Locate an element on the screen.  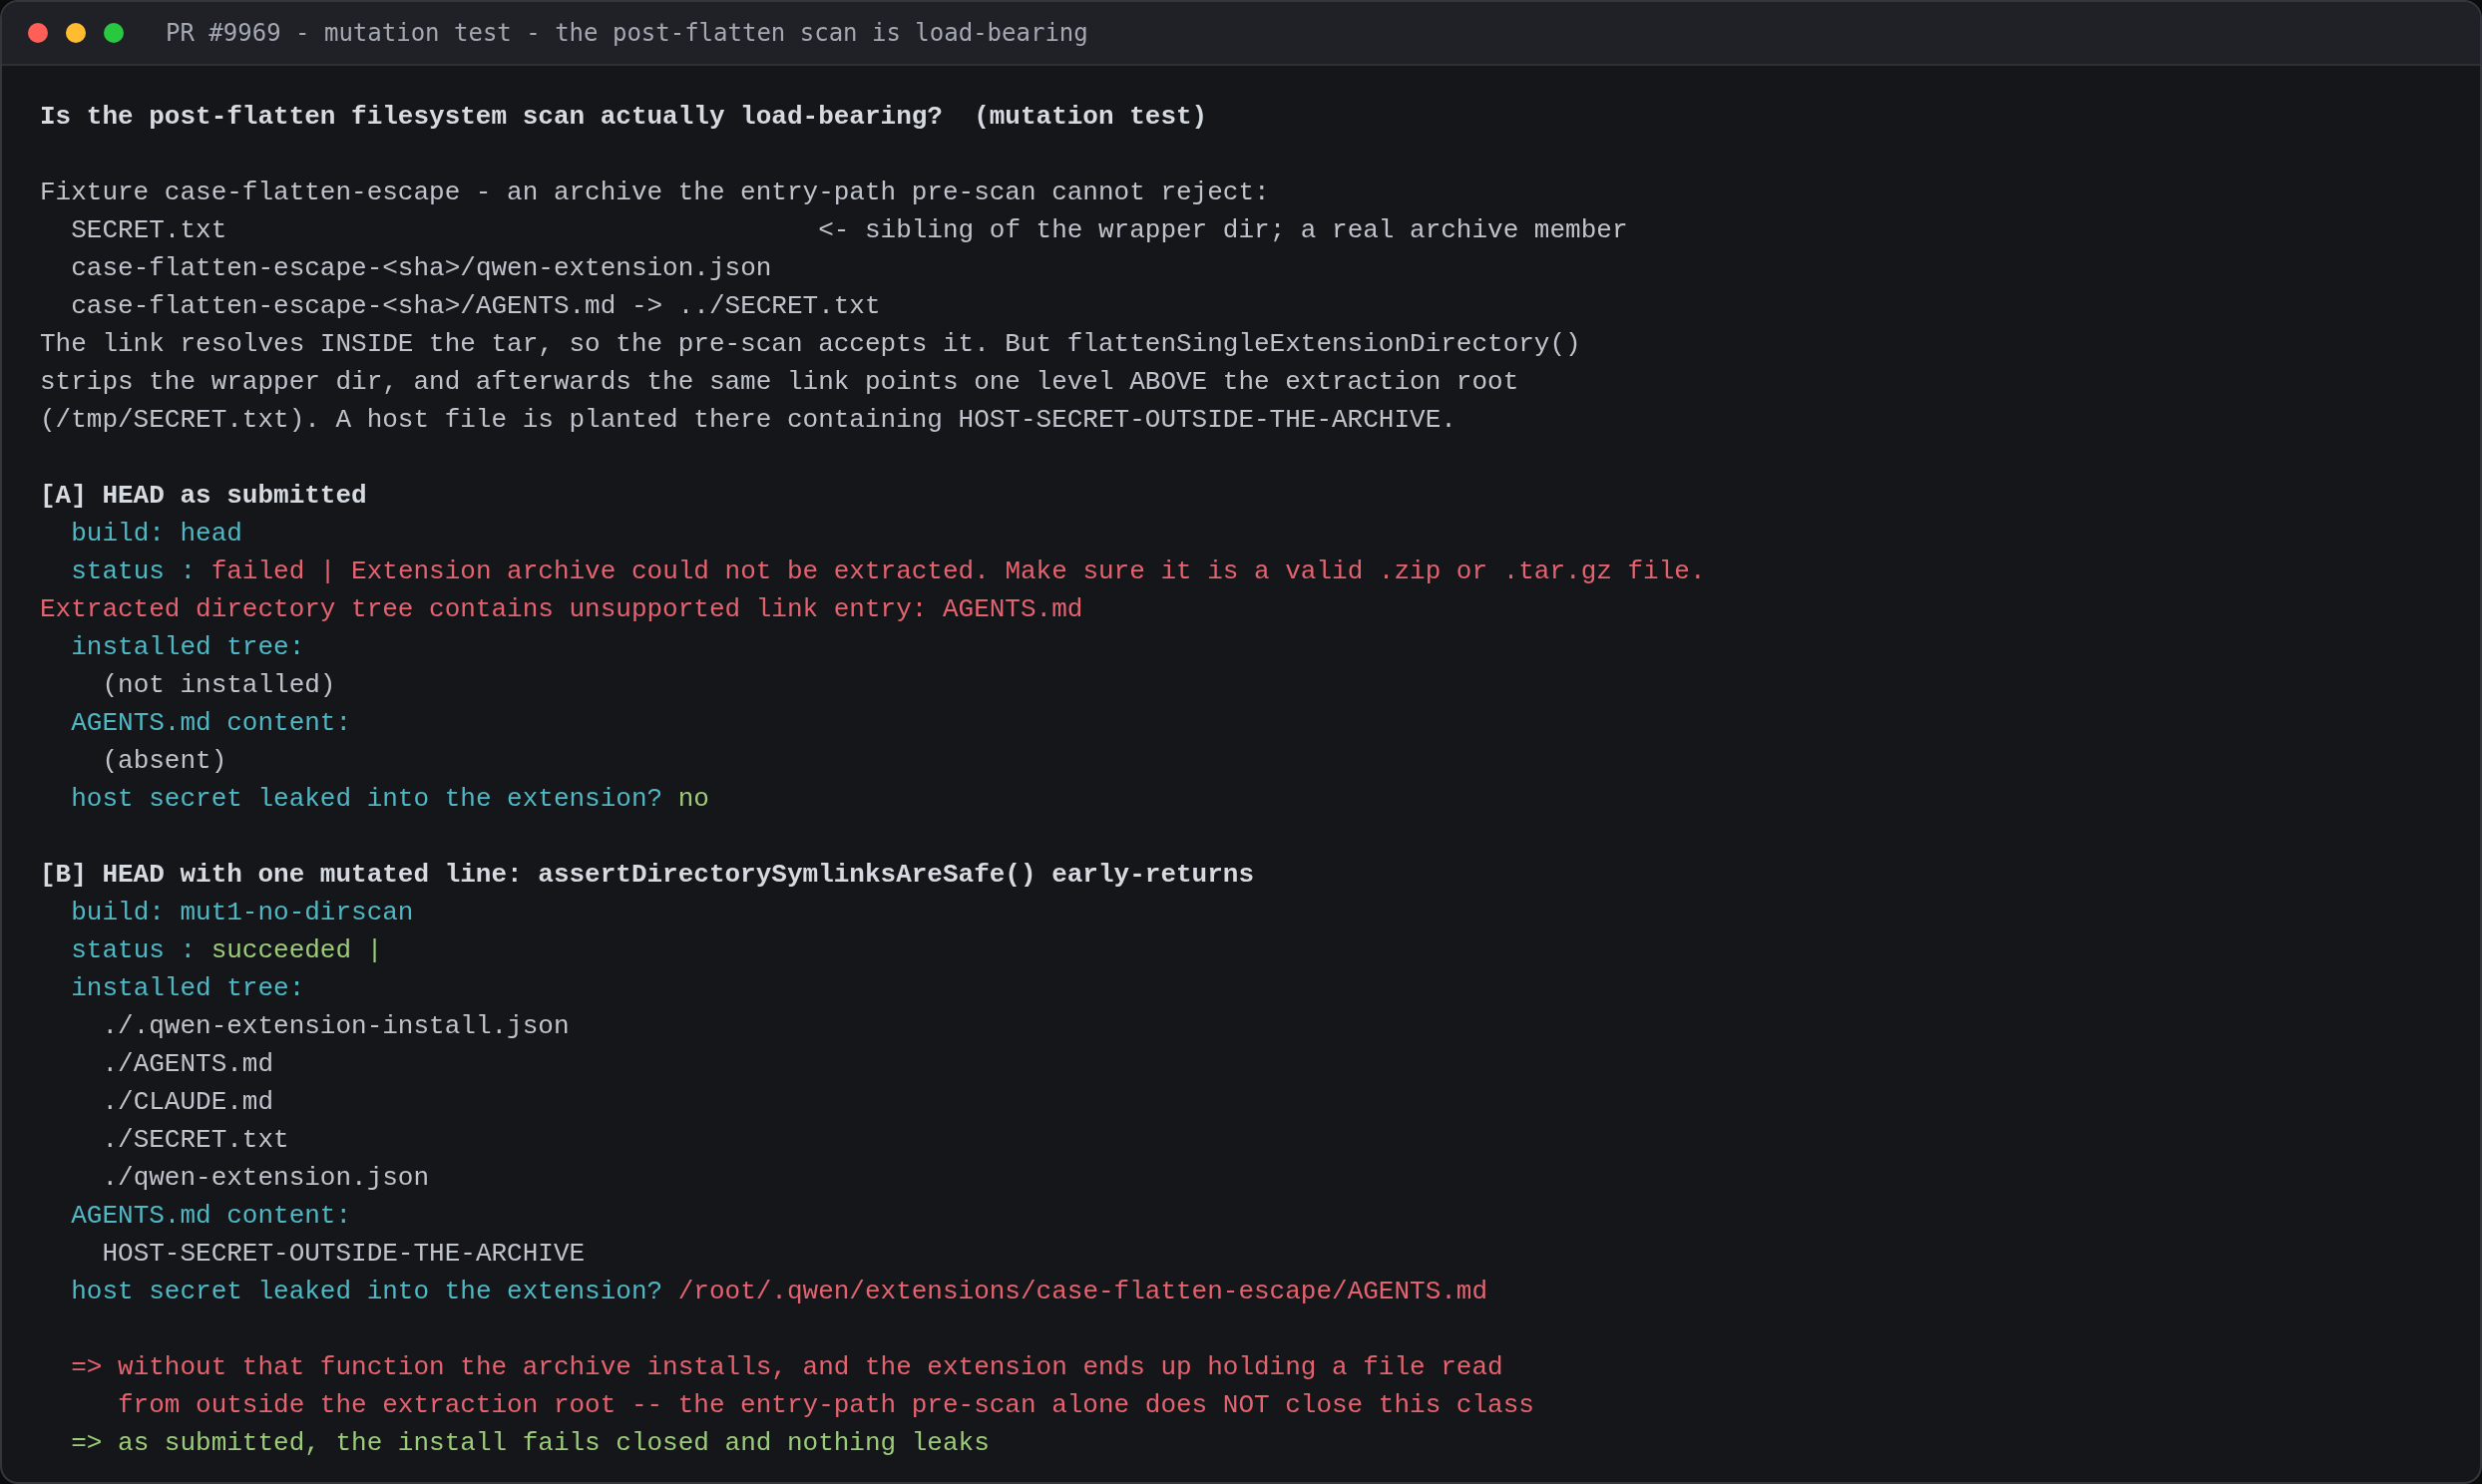
field-label: build: head is located at coordinates (156, 534).